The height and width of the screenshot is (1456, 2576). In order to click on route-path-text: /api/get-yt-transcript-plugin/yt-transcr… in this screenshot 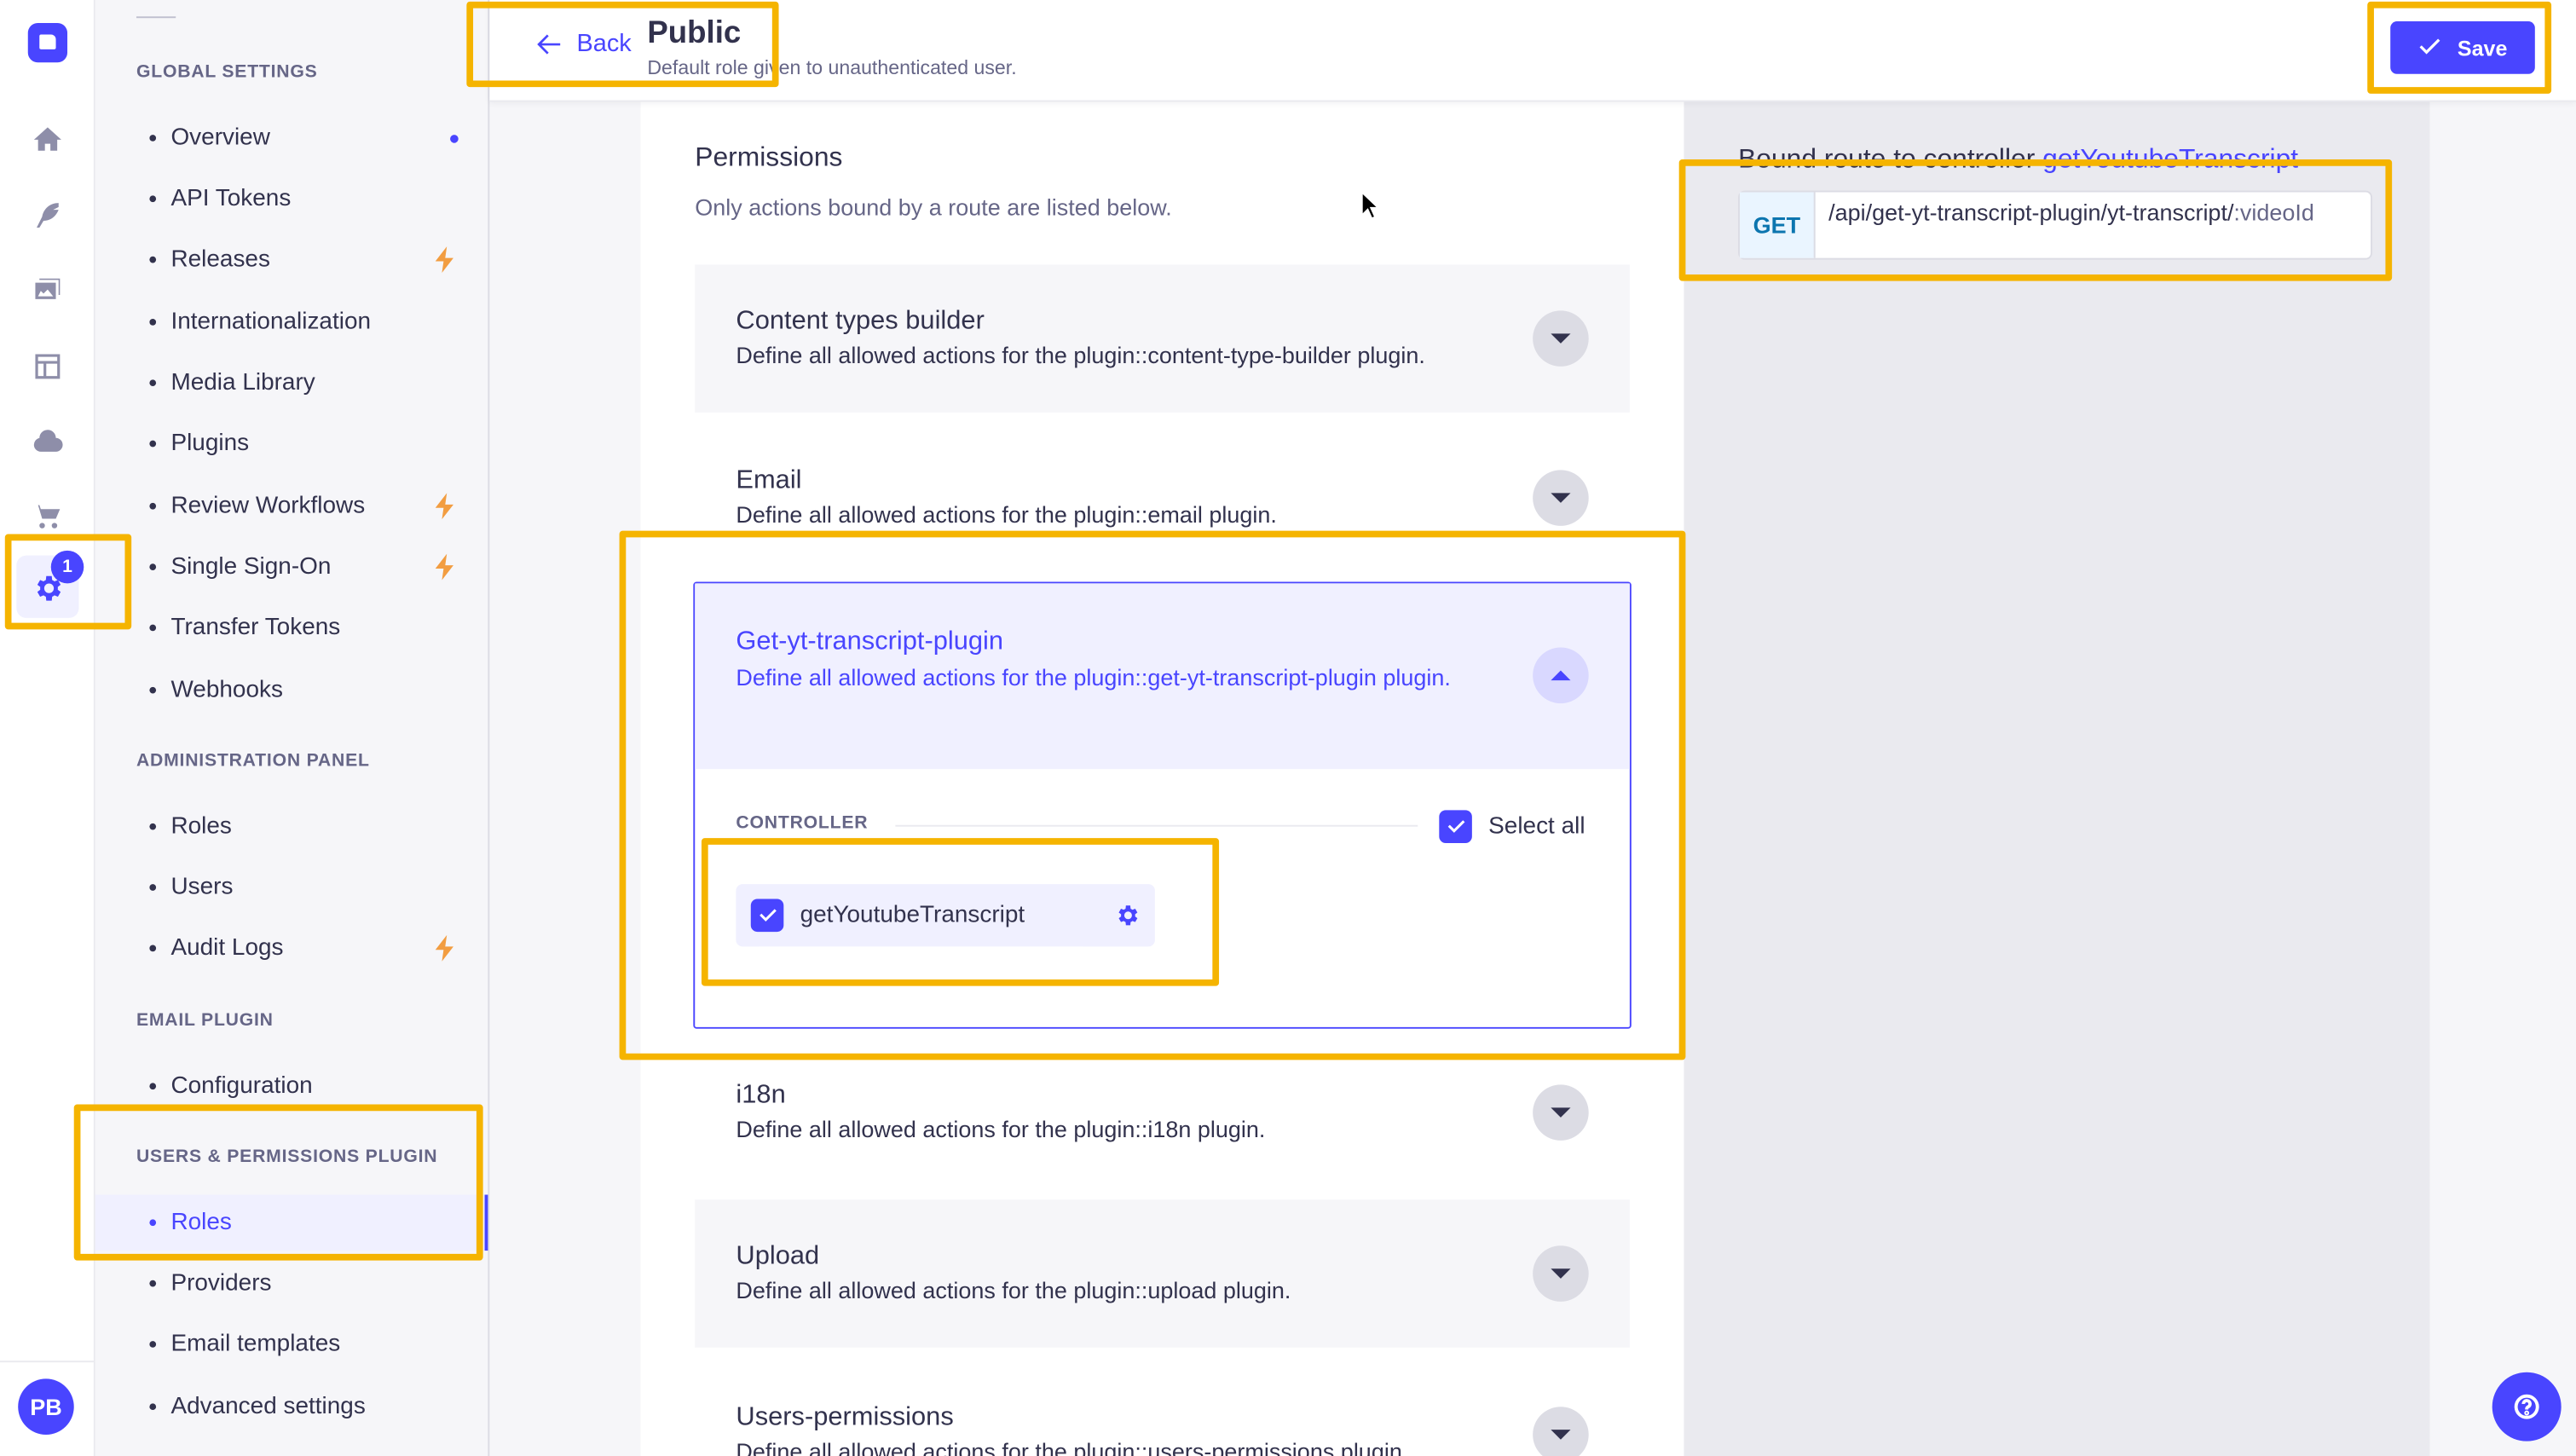, I will do `click(2031, 212)`.